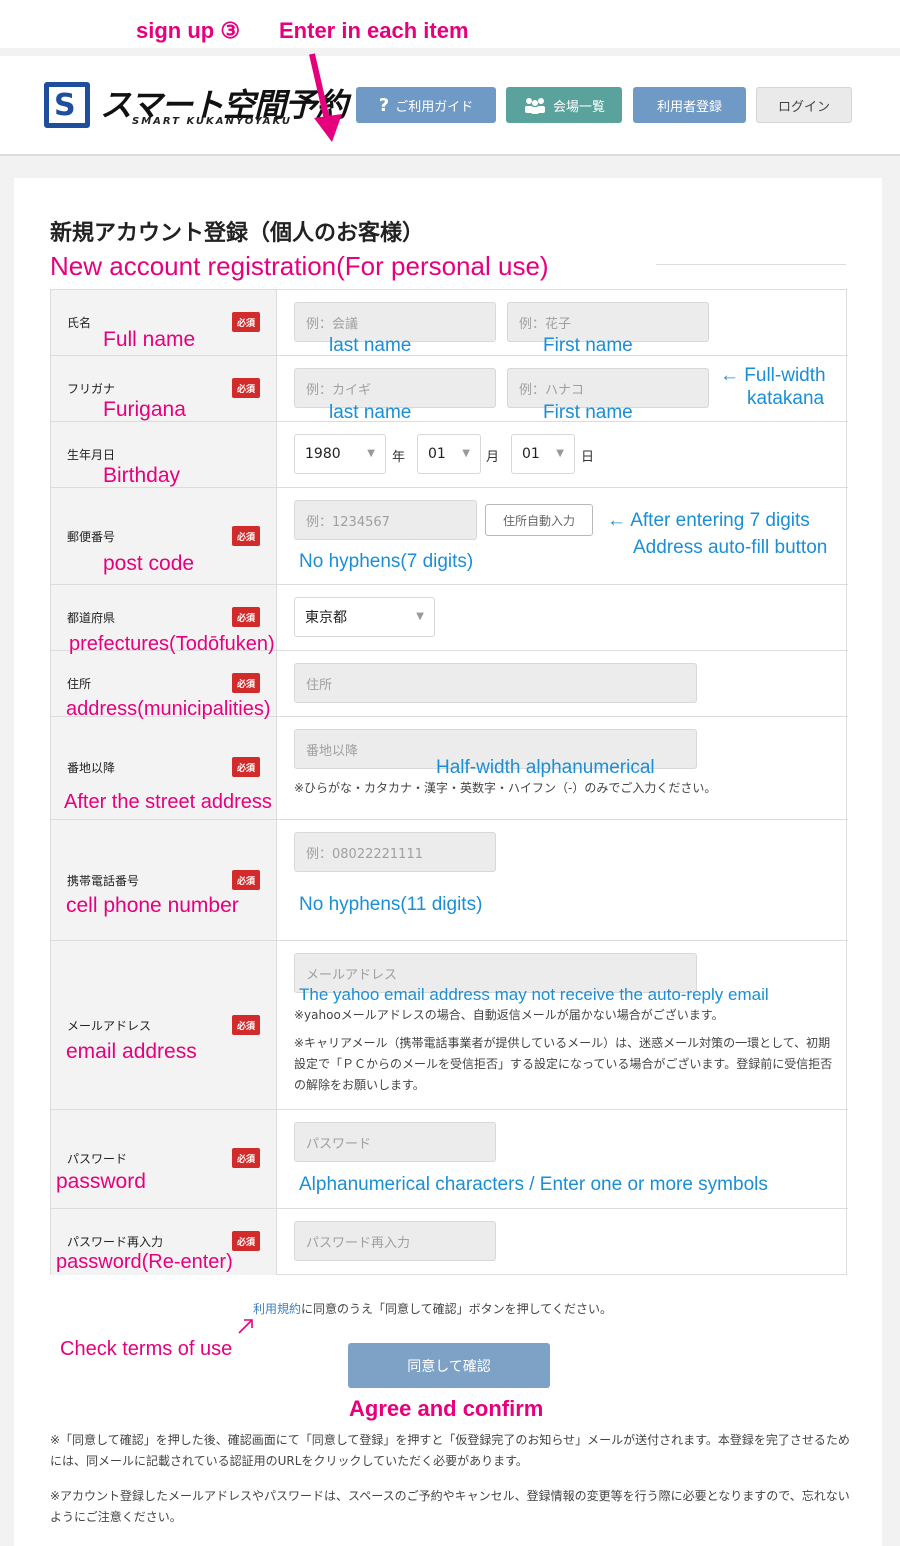  What do you see at coordinates (543, 454) in the screenshot?
I see `birth-day-select: 01 ▼` at bounding box center [543, 454].